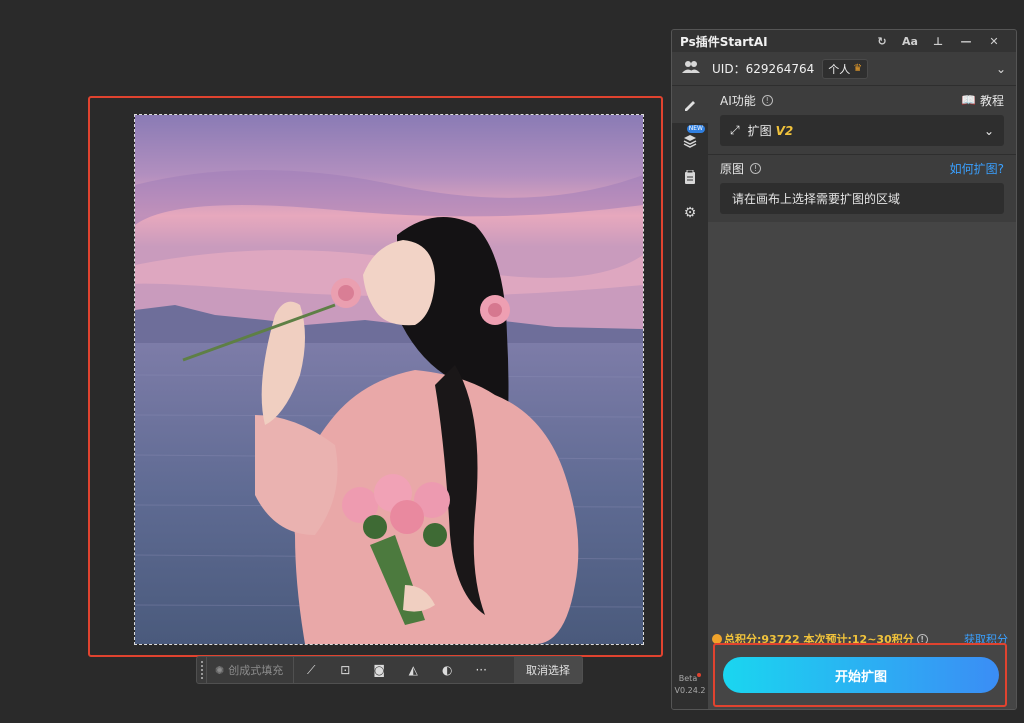 The width and height of the screenshot is (1024, 723). What do you see at coordinates (311, 670) in the screenshot?
I see `select-subject-icon: ⟋` at bounding box center [311, 670].